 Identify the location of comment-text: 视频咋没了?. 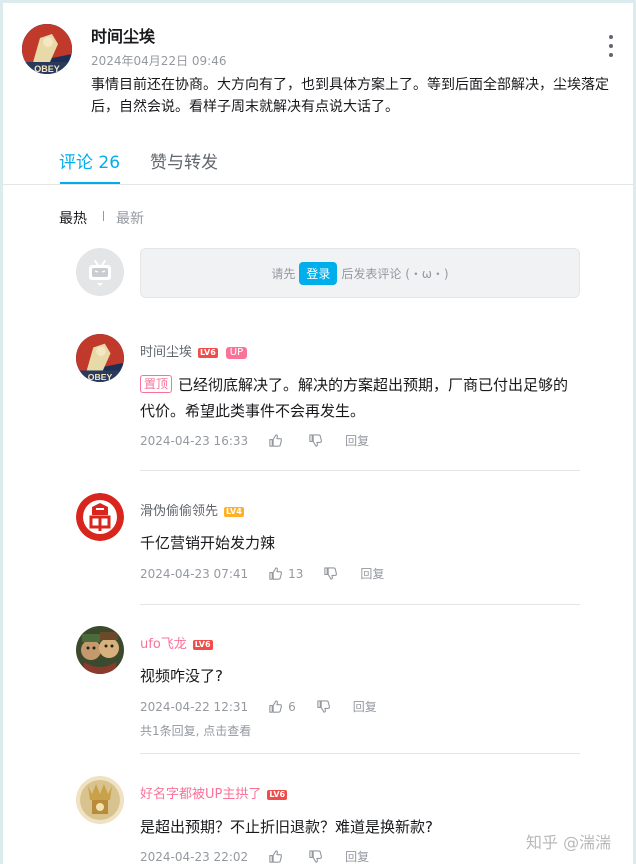
(181, 676).